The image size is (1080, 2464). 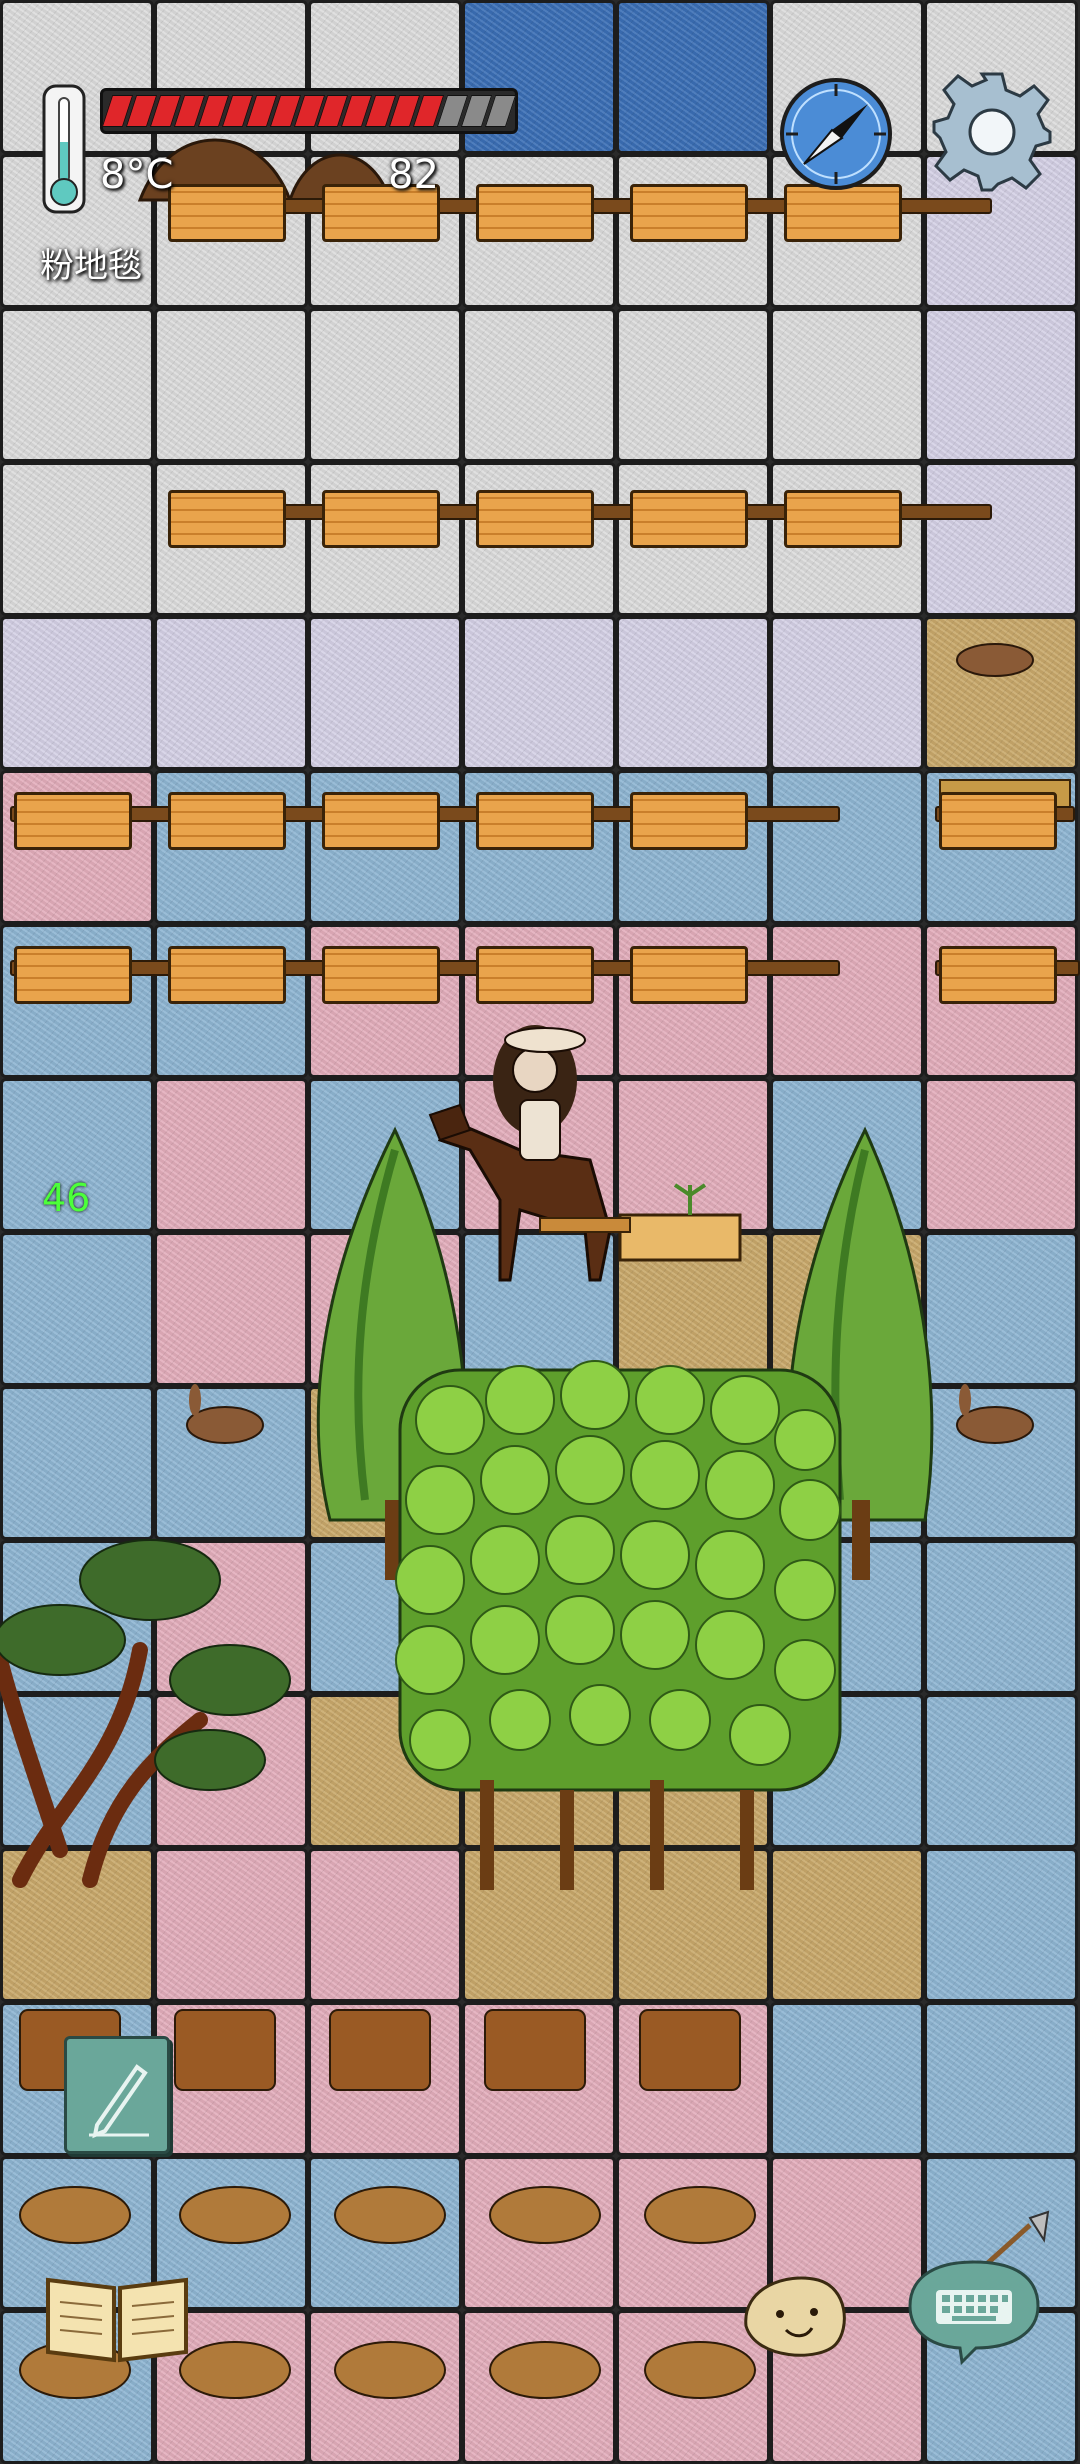 I want to click on age-counter: 46, so click(x=66, y=1198).